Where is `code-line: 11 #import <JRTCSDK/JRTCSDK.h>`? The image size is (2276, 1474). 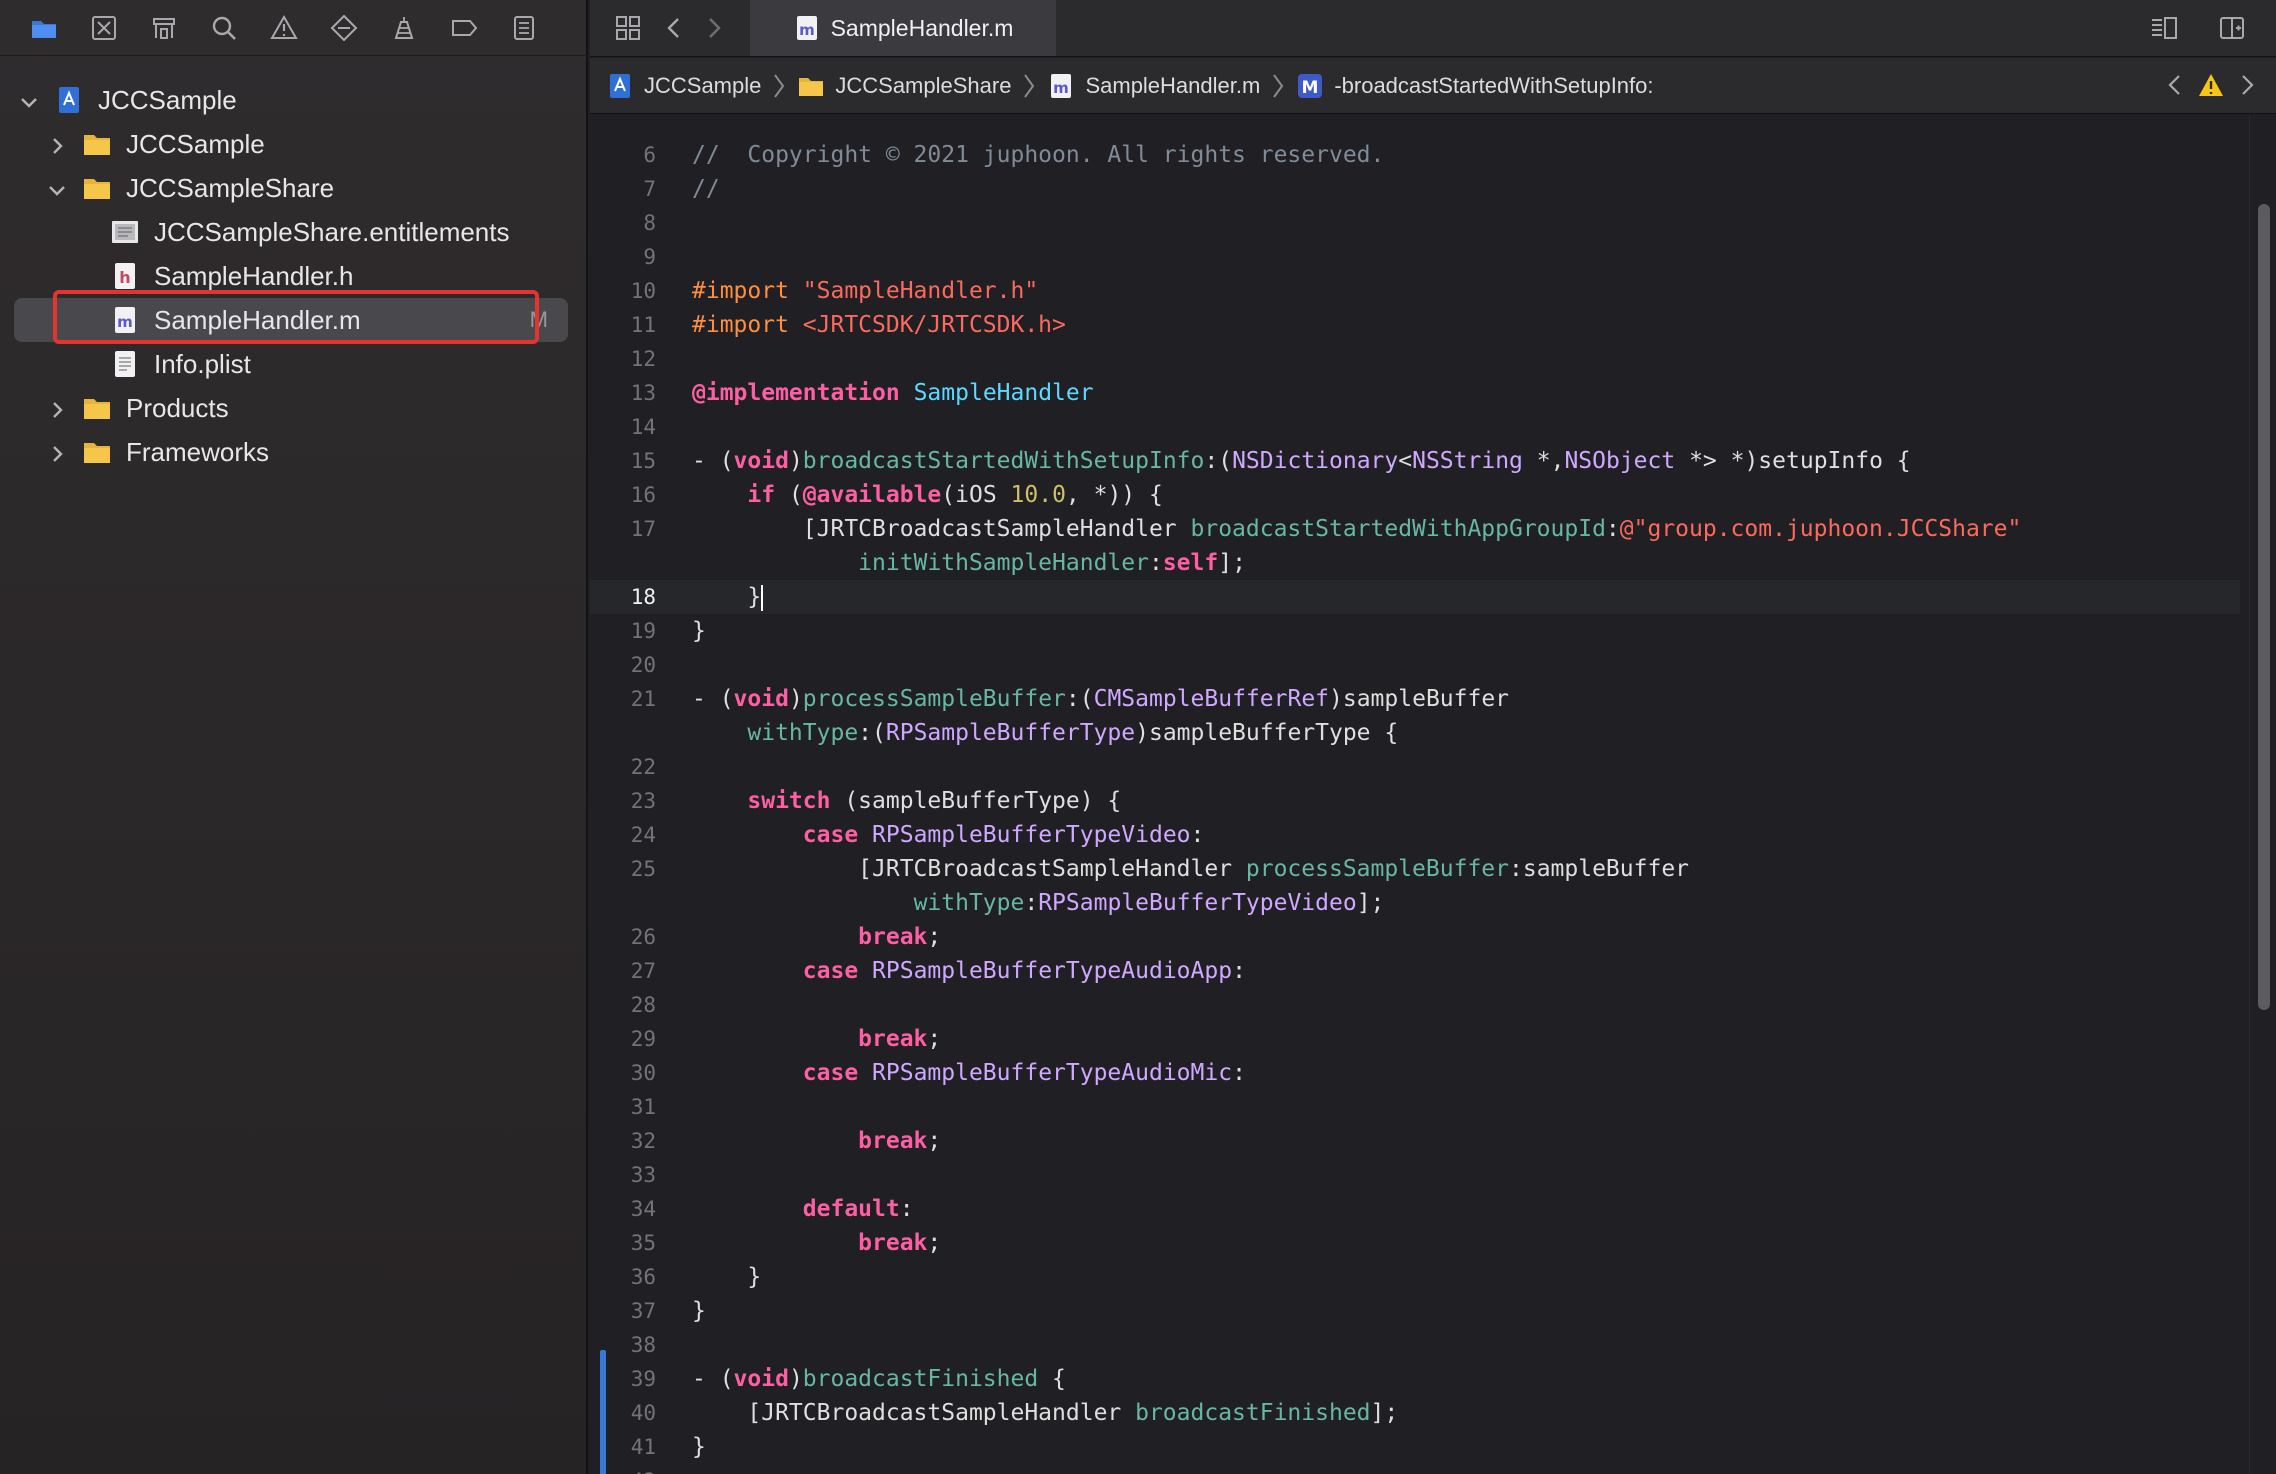 code-line: 11 #import <JRTCSDK/JRTCSDK.h> is located at coordinates (1415, 325).